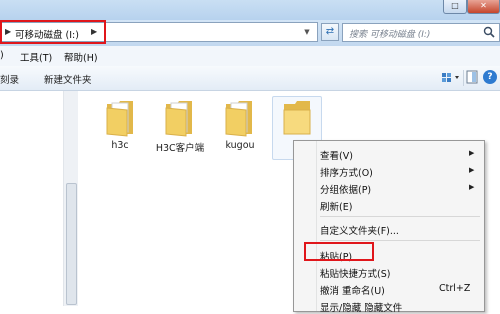 This screenshot has height=314, width=500. I want to click on menu-item-partial: ), so click(2, 55).